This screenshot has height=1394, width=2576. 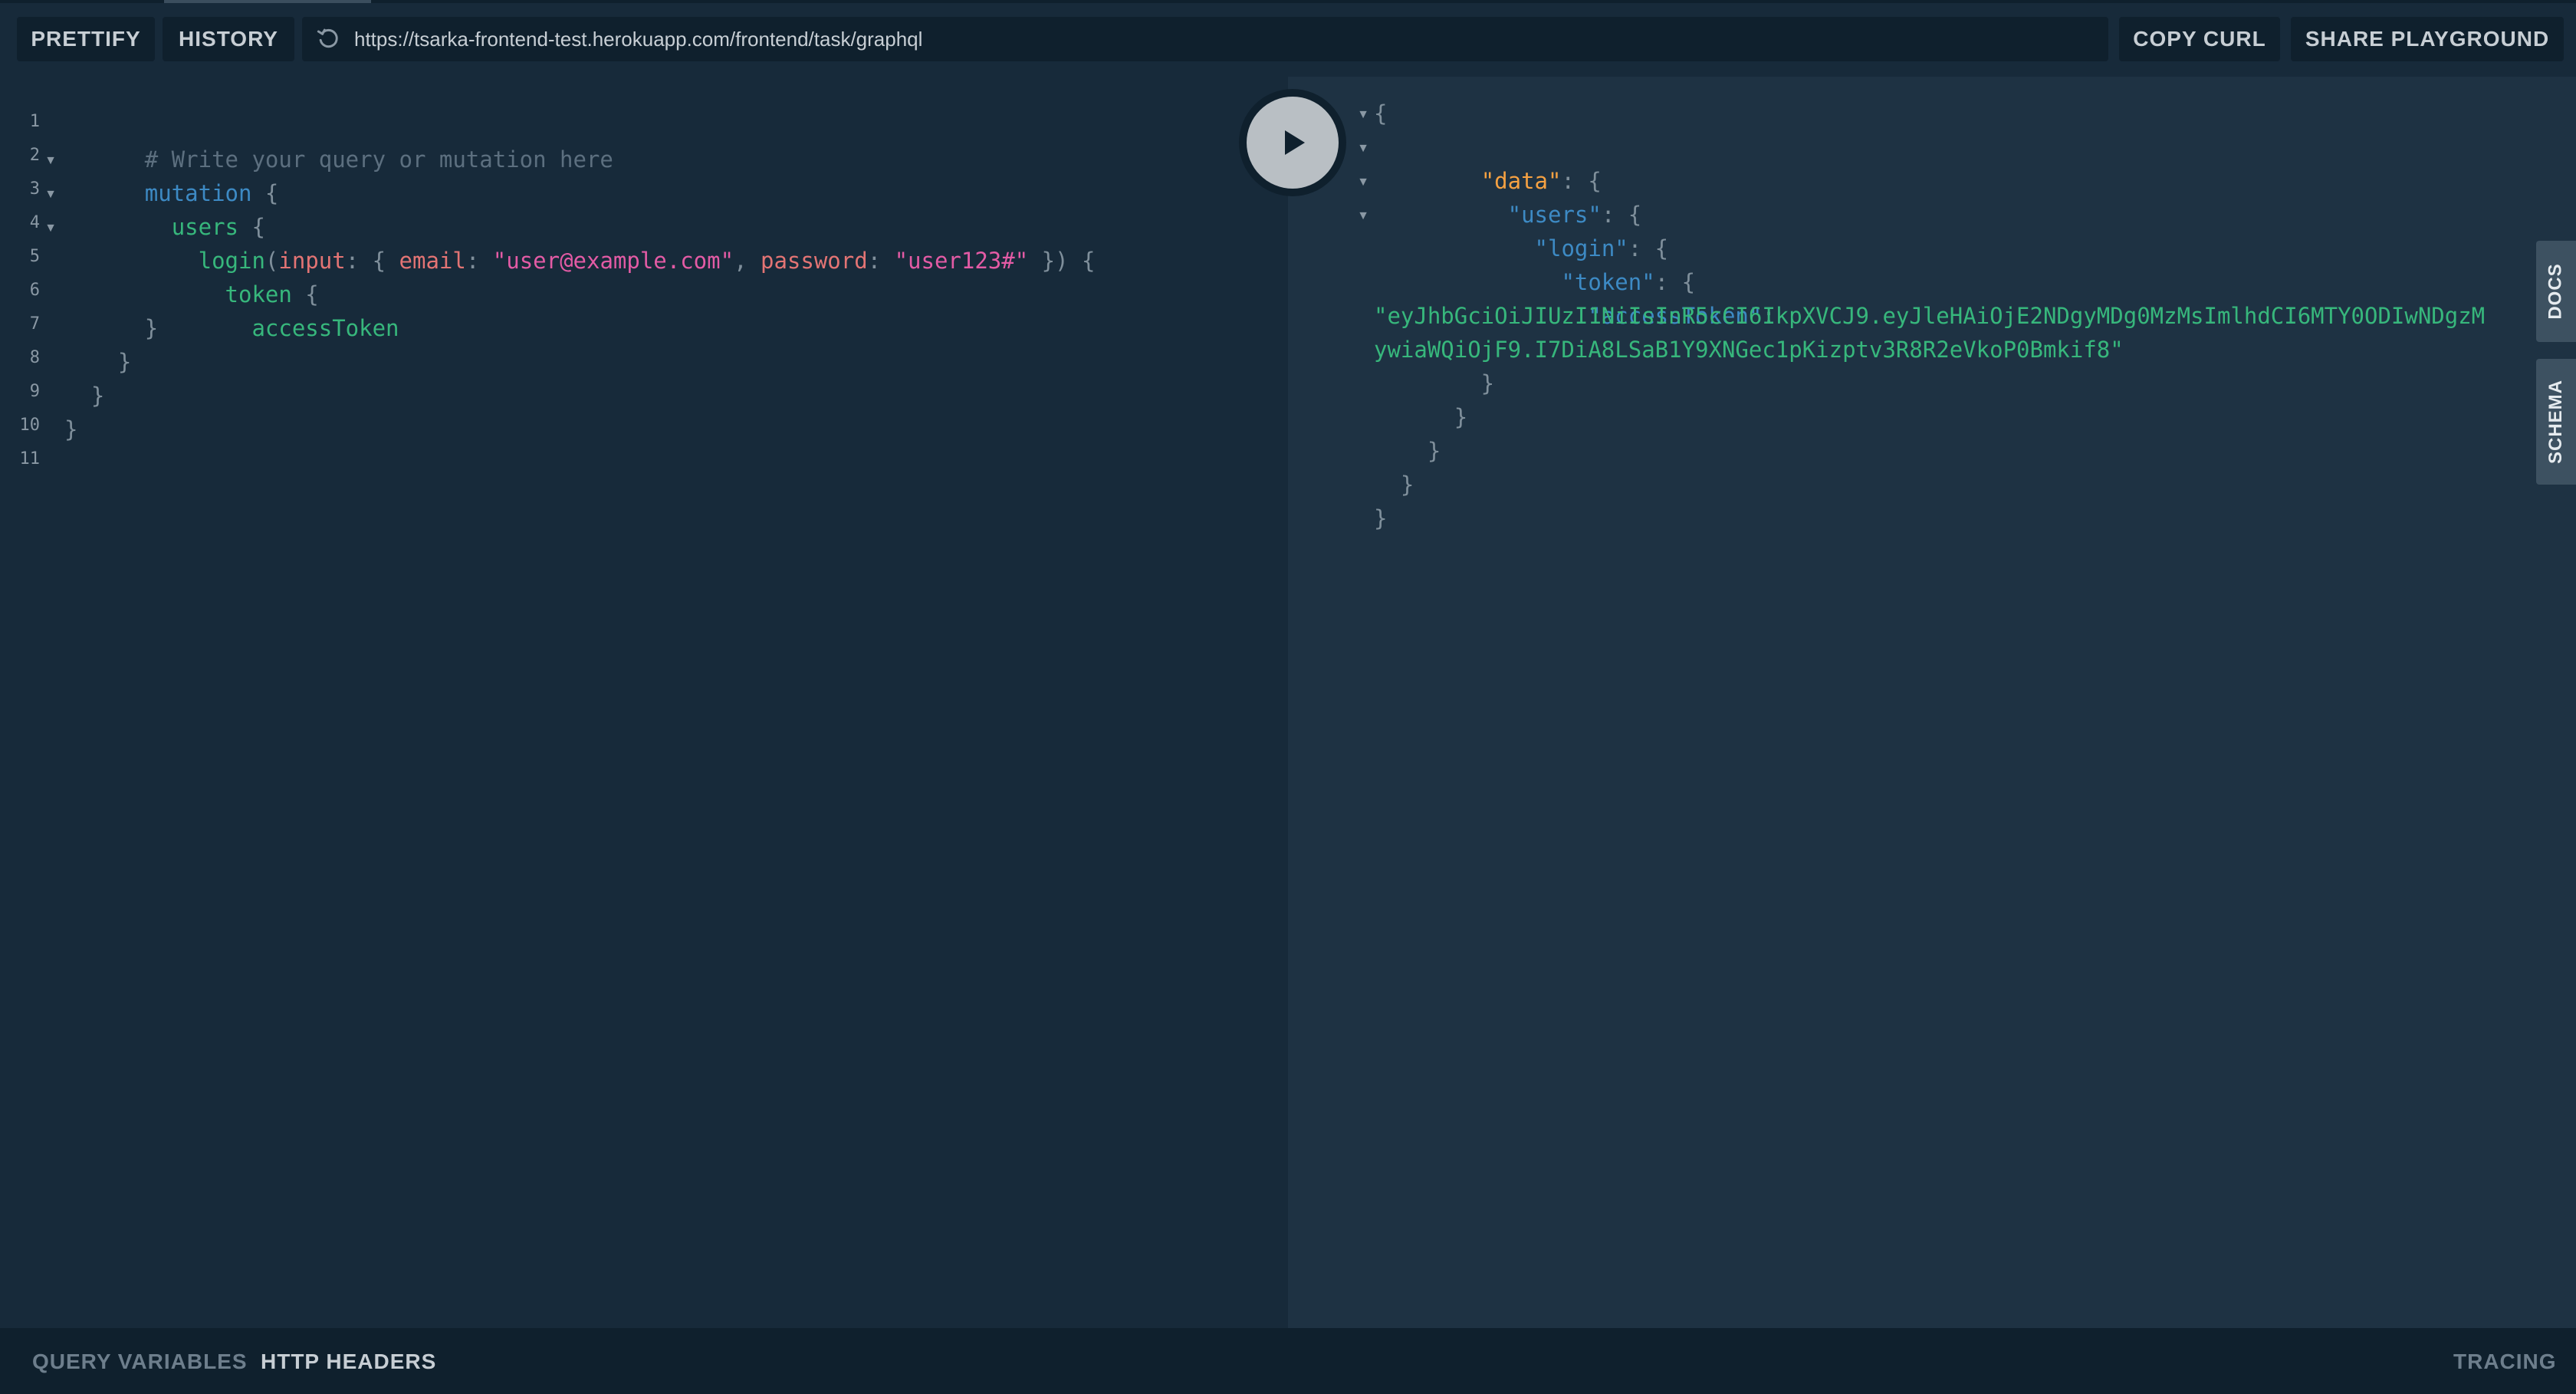 I want to click on http-headers-tab: HTTP HEADERS, so click(x=349, y=1362).